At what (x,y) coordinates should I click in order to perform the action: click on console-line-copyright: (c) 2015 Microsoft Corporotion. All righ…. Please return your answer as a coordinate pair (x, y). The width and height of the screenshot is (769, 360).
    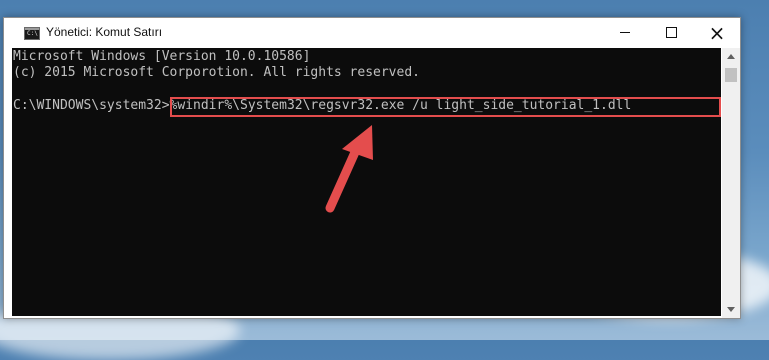
    Looking at the image, I should click on (216, 72).